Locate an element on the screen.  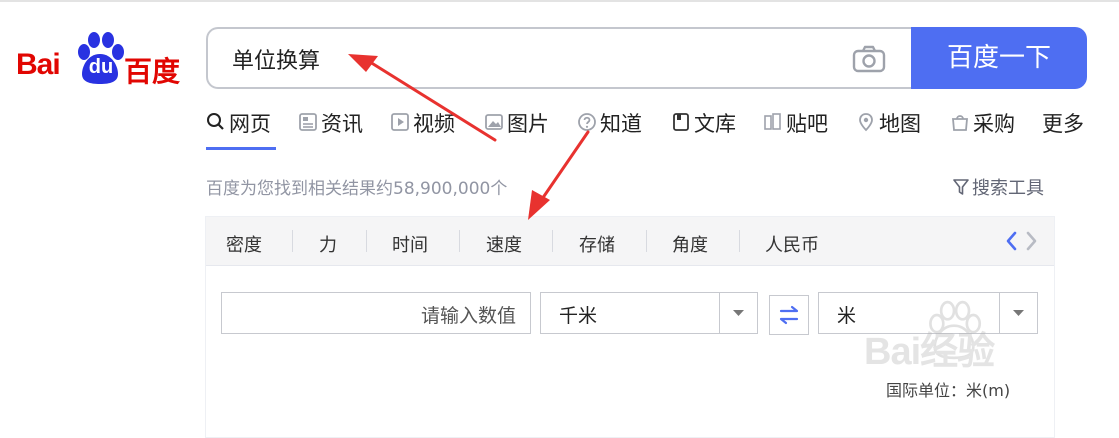
map-pin-icon is located at coordinates (866, 122).